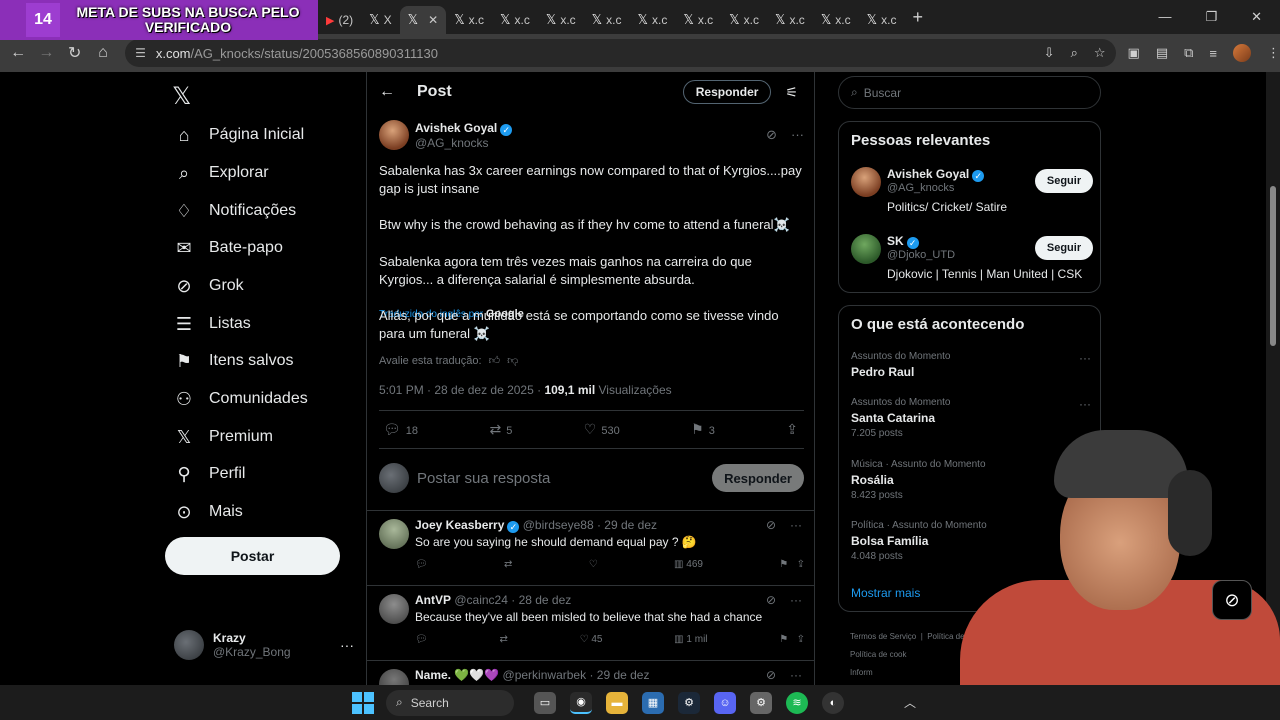 The width and height of the screenshot is (1280, 720). What do you see at coordinates (758, 478) in the screenshot?
I see `reply-submit-button: Responder` at bounding box center [758, 478].